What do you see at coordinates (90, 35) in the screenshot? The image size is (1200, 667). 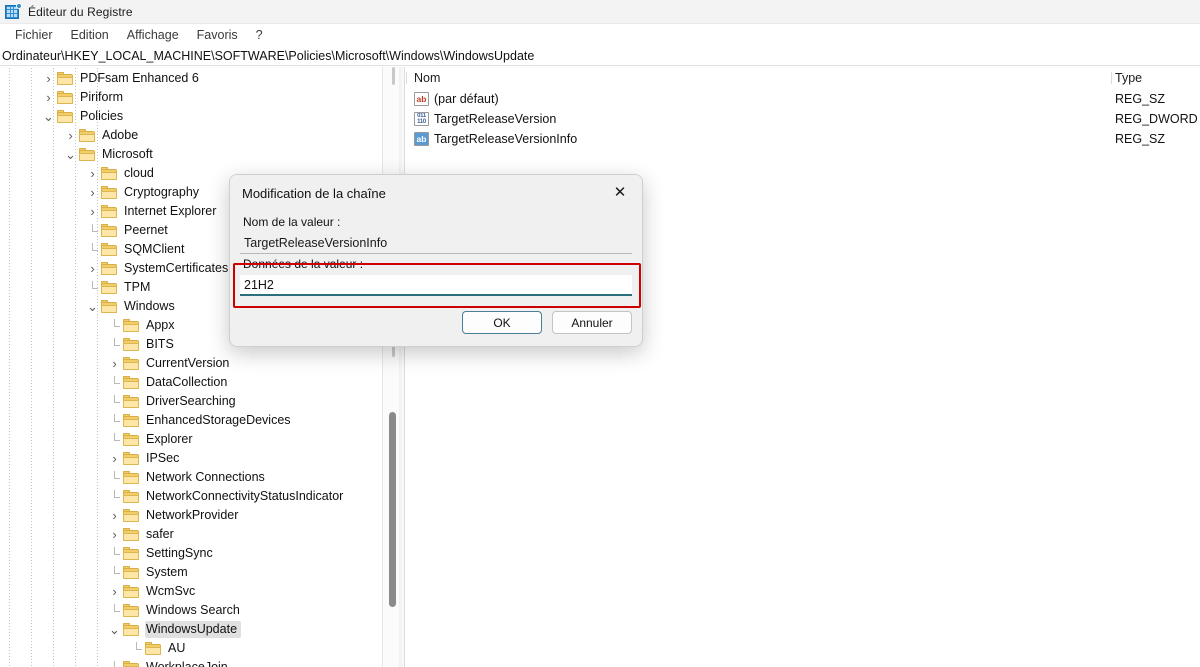 I see `menu-item-edition: Edition` at bounding box center [90, 35].